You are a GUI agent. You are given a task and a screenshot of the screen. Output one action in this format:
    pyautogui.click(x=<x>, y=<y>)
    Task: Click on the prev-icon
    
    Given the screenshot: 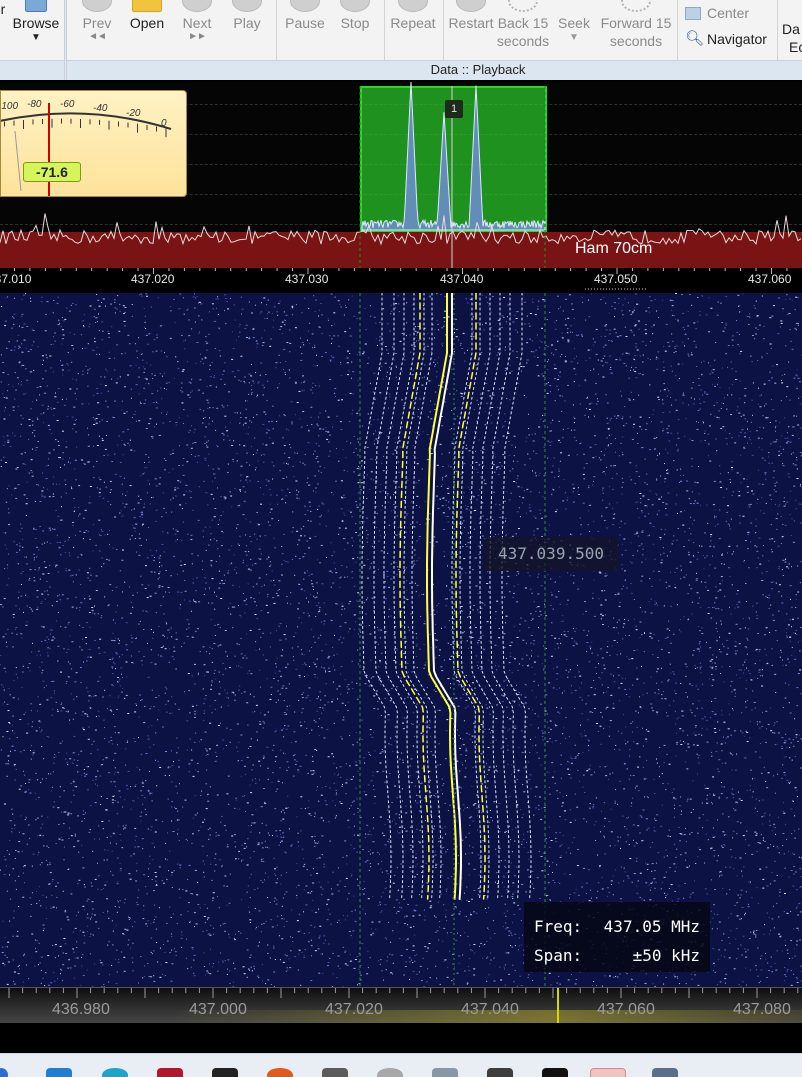 What is the action you would take?
    pyautogui.click(x=97, y=6)
    